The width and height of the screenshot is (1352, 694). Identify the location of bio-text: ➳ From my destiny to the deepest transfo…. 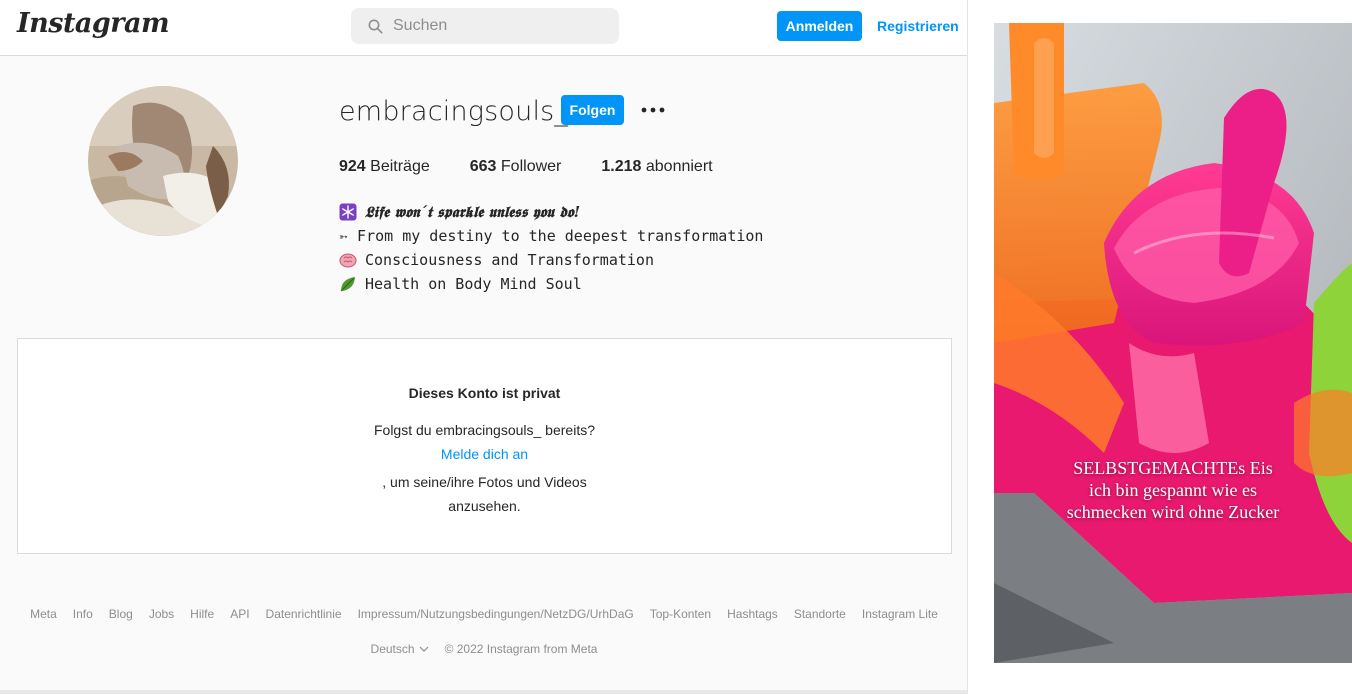
(551, 236).